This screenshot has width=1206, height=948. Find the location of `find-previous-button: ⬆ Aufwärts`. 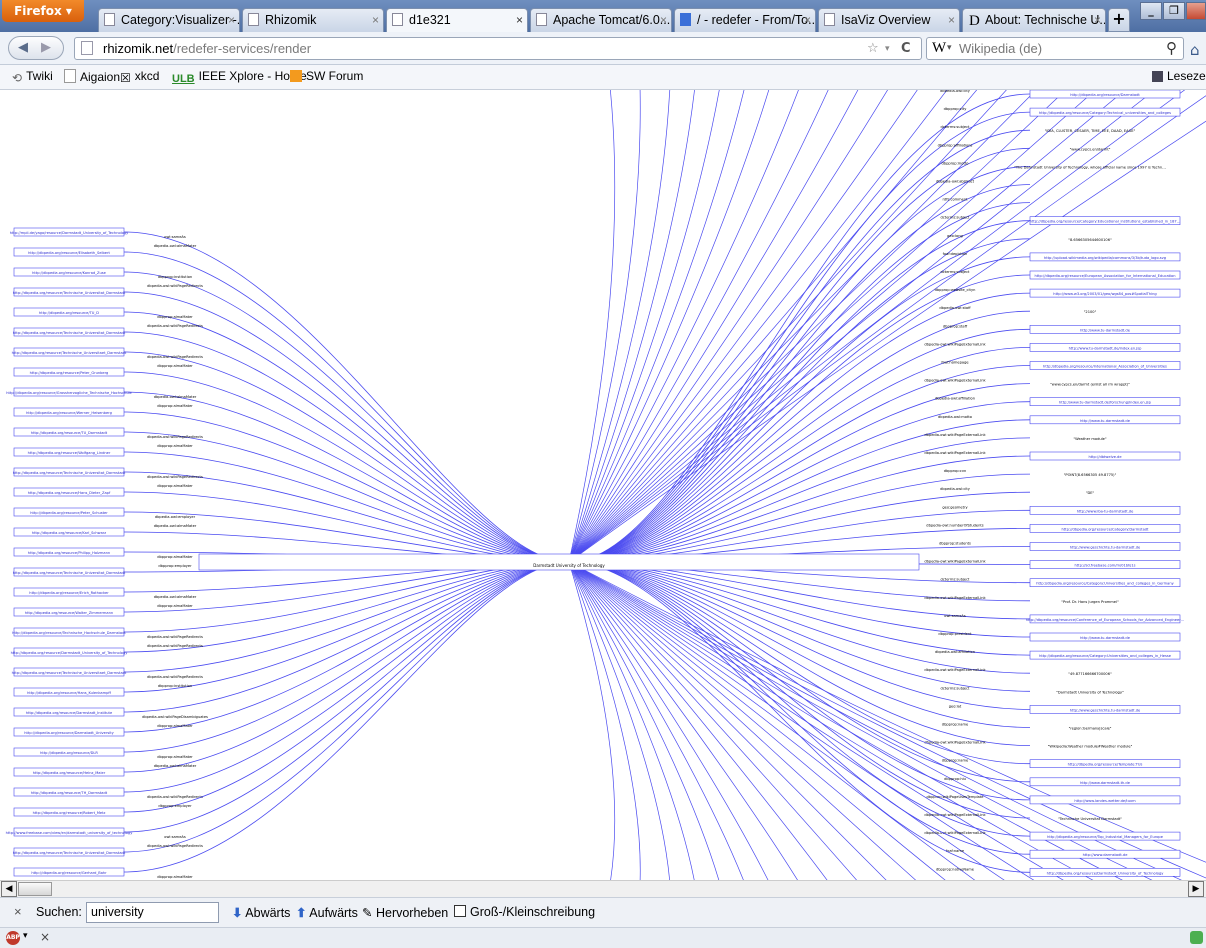

find-previous-button: ⬆ Aufwärts is located at coordinates (327, 912).